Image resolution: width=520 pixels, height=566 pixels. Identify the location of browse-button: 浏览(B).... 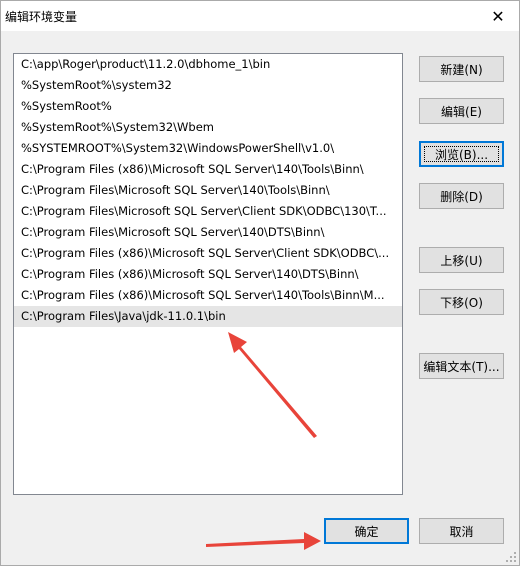
(461, 154).